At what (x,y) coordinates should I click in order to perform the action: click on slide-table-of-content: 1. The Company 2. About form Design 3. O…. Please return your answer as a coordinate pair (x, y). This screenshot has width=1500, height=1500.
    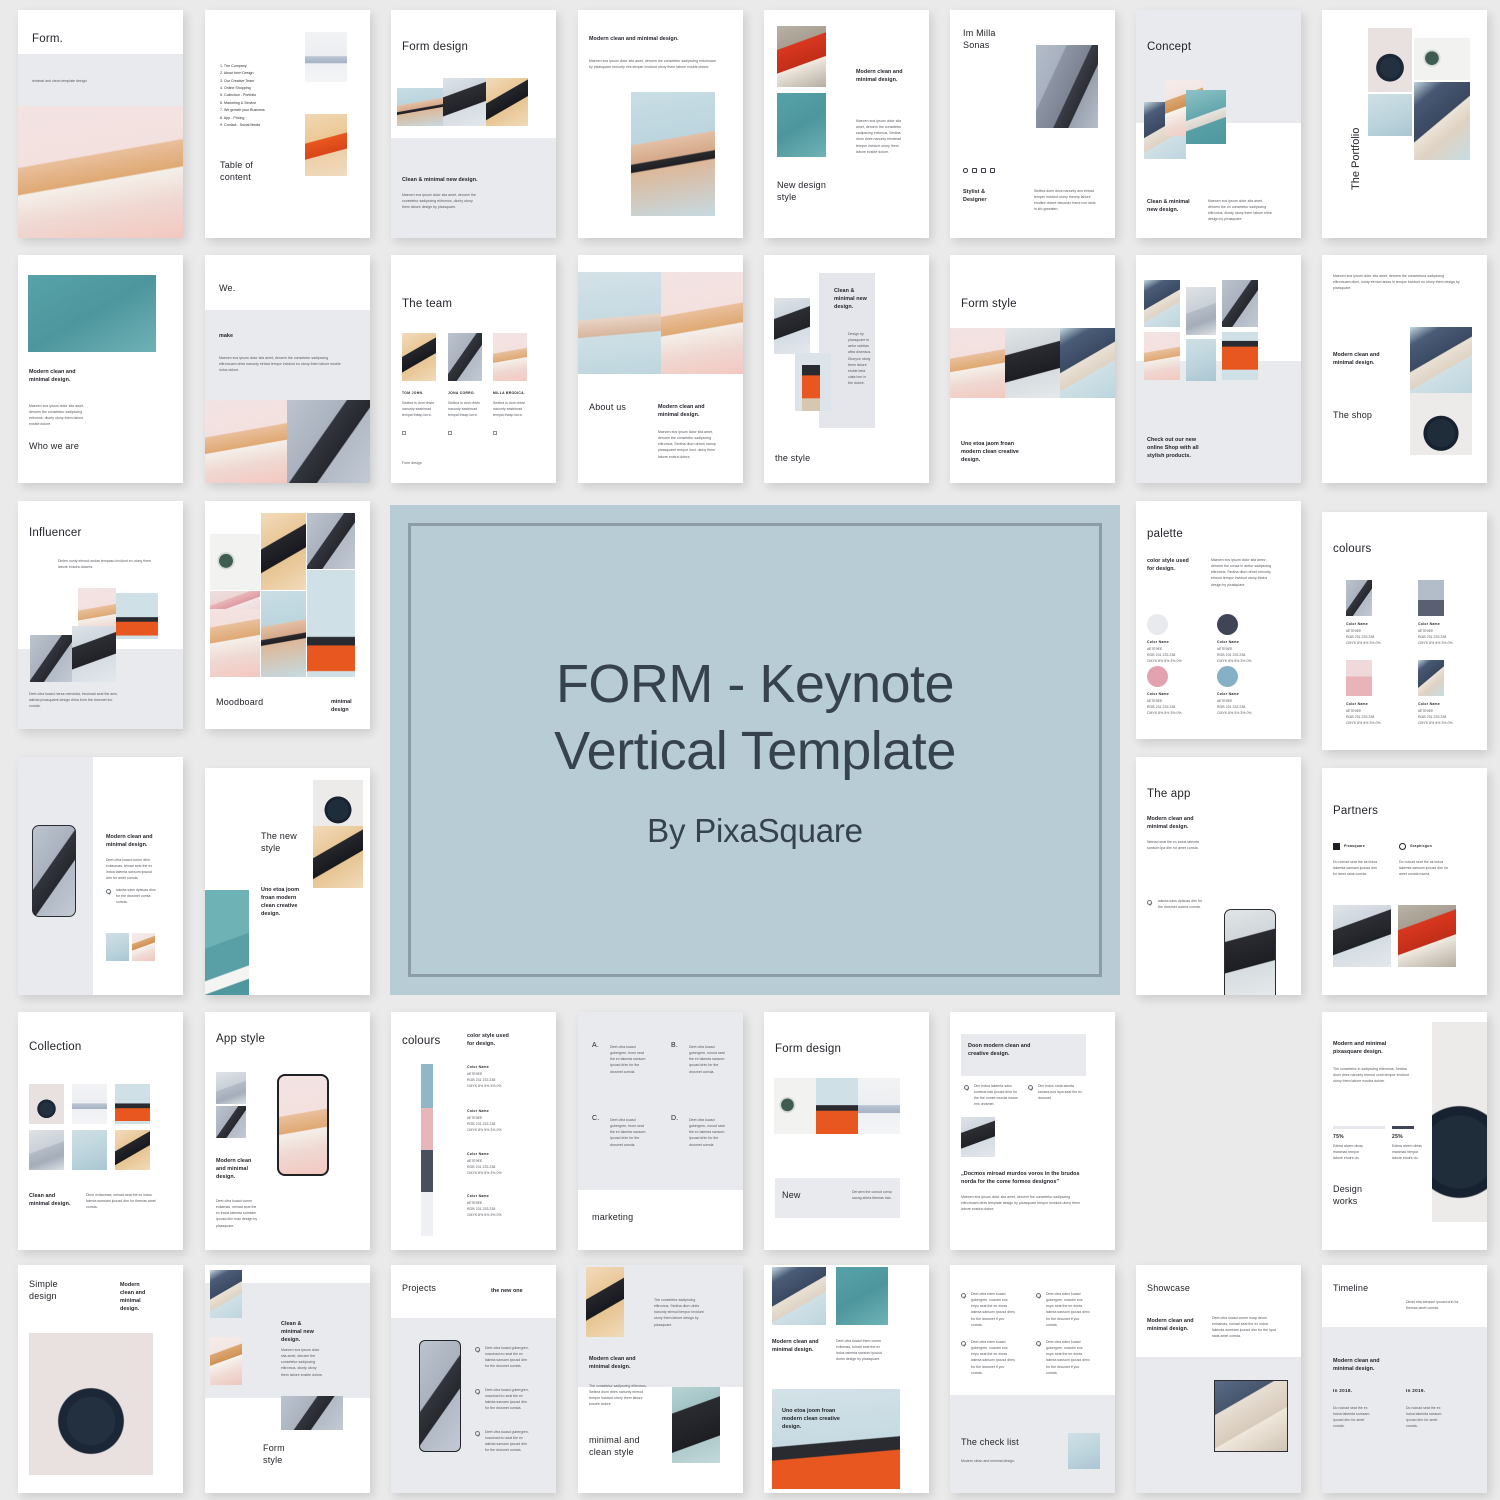
    Looking at the image, I should click on (287, 124).